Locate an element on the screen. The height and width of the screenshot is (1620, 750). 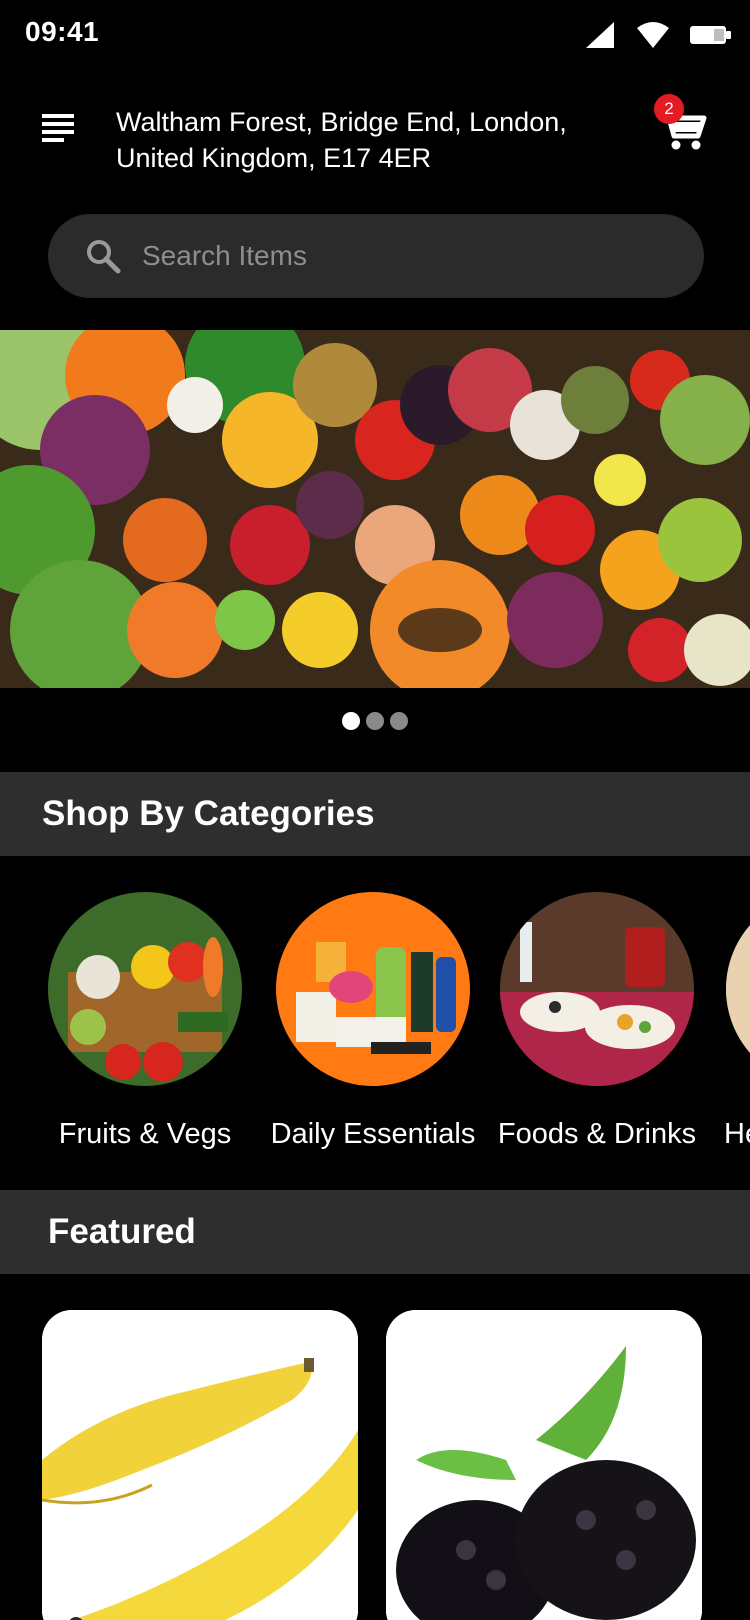
categories-header: Shop By Categories is located at coordinates (375, 814).